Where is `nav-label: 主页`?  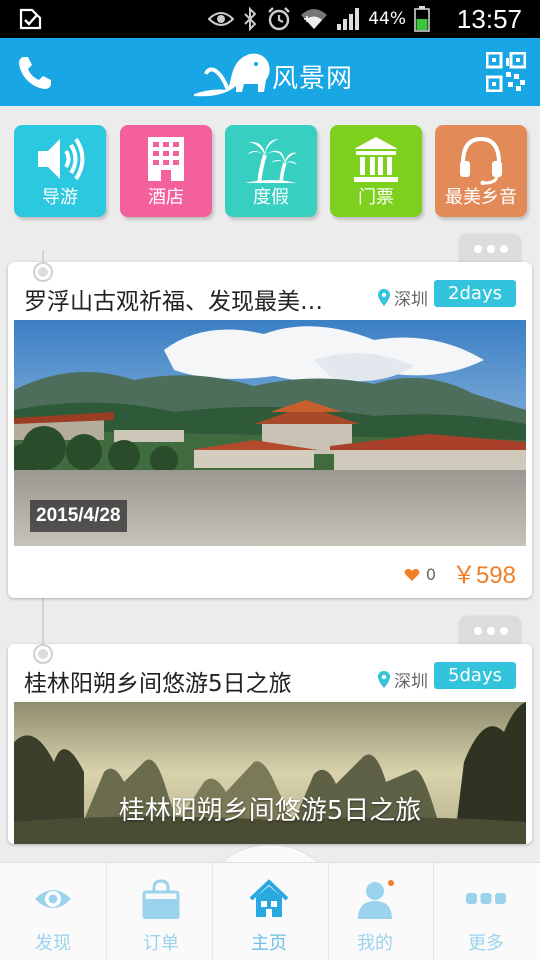
nav-label: 主页 is located at coordinates (269, 943).